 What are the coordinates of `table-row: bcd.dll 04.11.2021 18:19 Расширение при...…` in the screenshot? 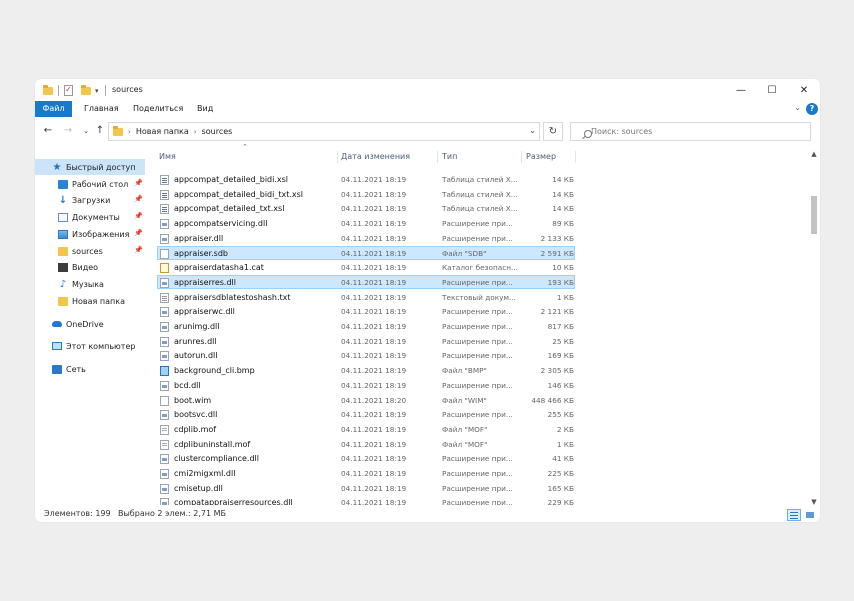 It's located at (366, 385).